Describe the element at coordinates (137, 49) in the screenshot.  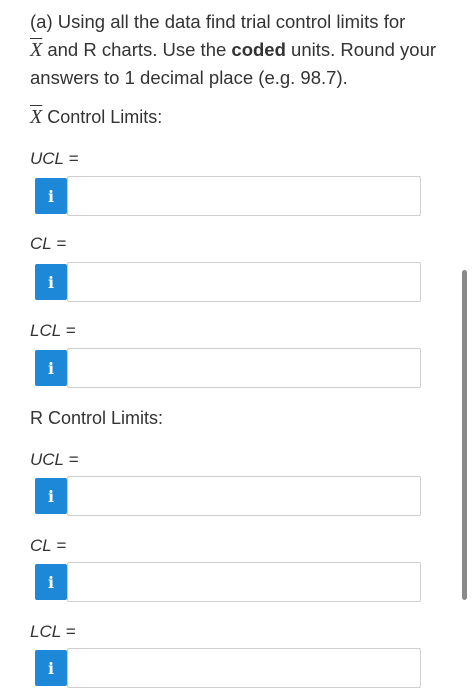
I see `question-part2: and R charts. Use the` at that location.